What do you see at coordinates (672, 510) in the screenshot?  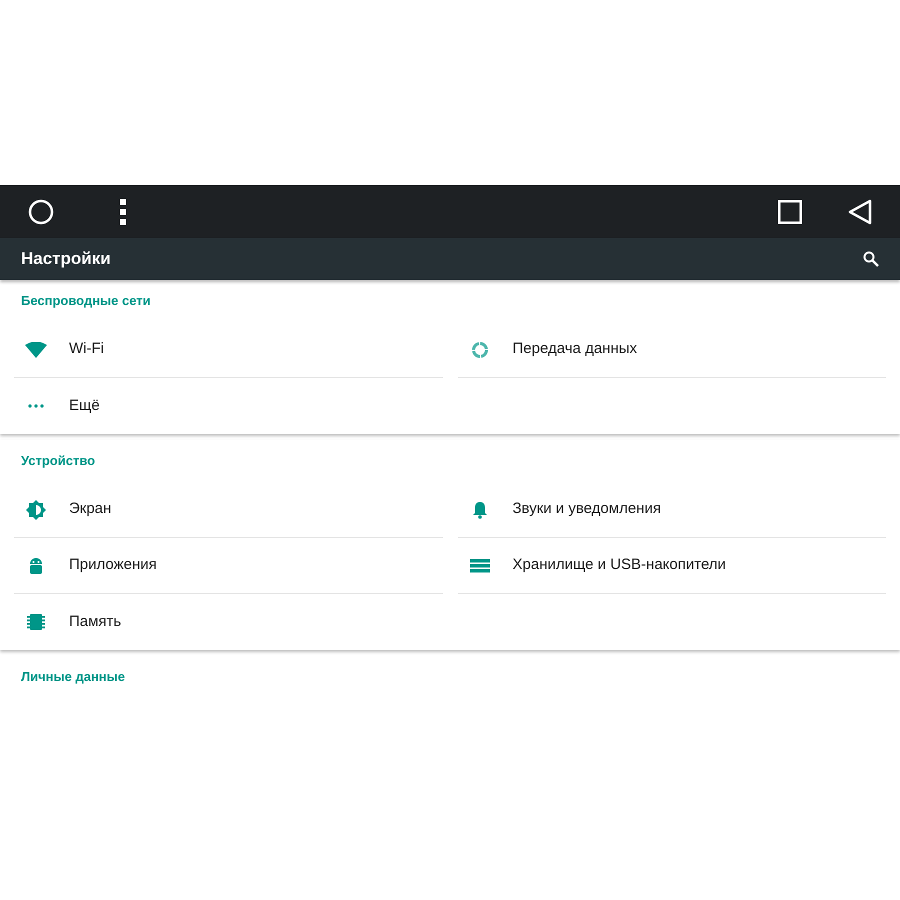 I see `settings-item: Звуки и уведомления` at bounding box center [672, 510].